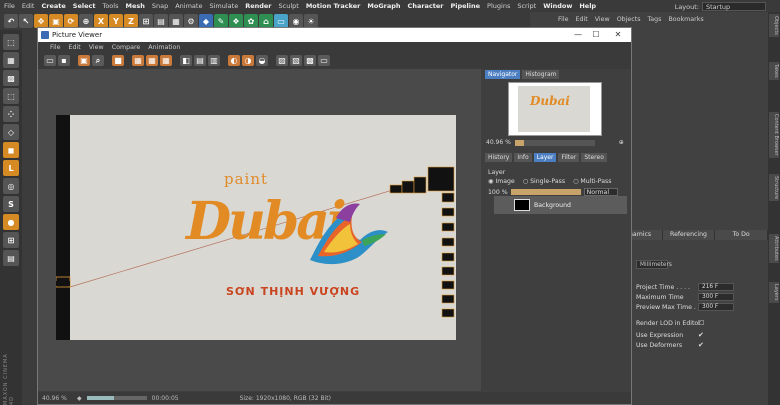 The width and height of the screenshot is (780, 405). I want to click on maximize-icon: ☐, so click(596, 35).